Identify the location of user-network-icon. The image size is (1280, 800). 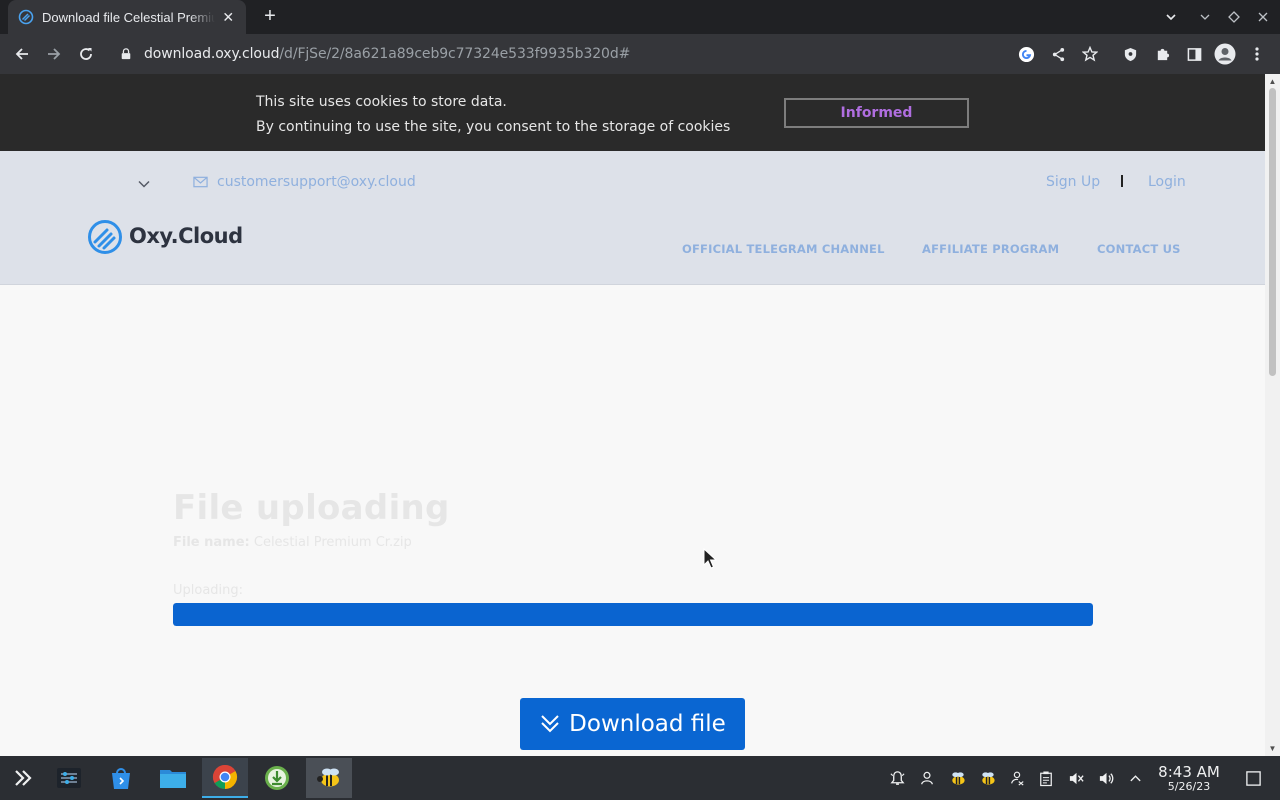
(1017, 778).